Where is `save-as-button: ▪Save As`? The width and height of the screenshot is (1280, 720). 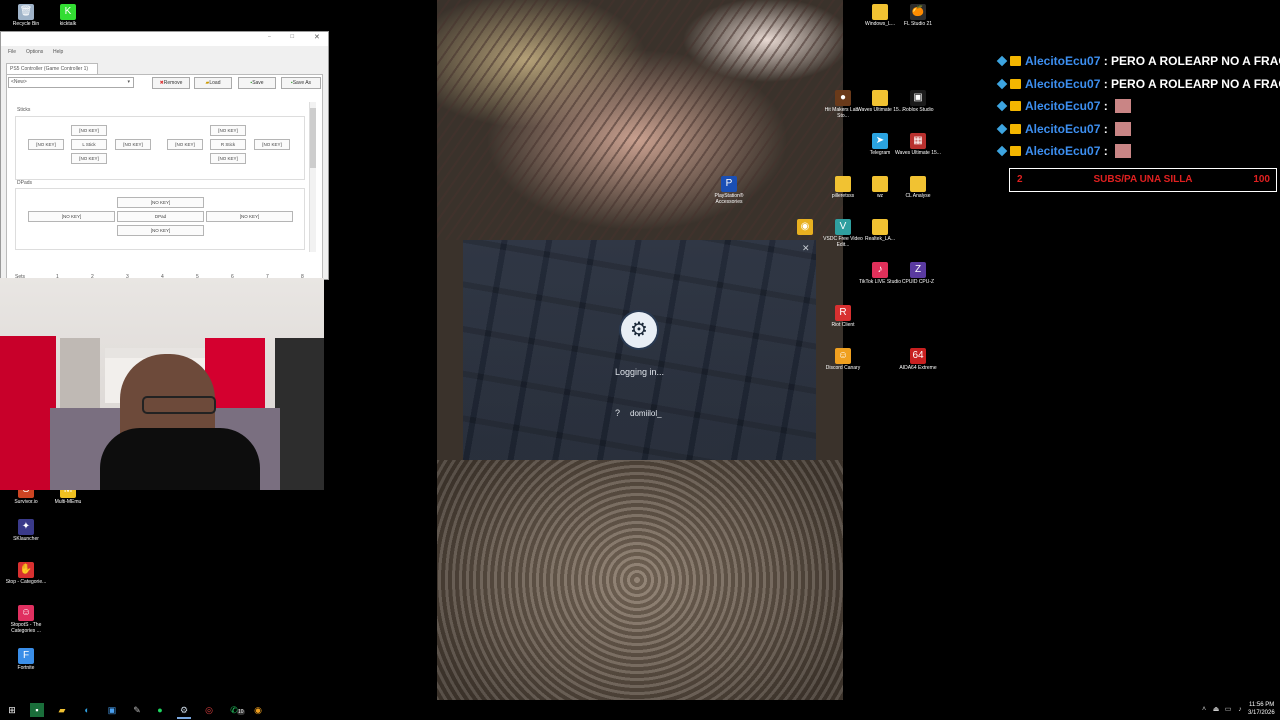 save-as-button: ▪Save As is located at coordinates (301, 83).